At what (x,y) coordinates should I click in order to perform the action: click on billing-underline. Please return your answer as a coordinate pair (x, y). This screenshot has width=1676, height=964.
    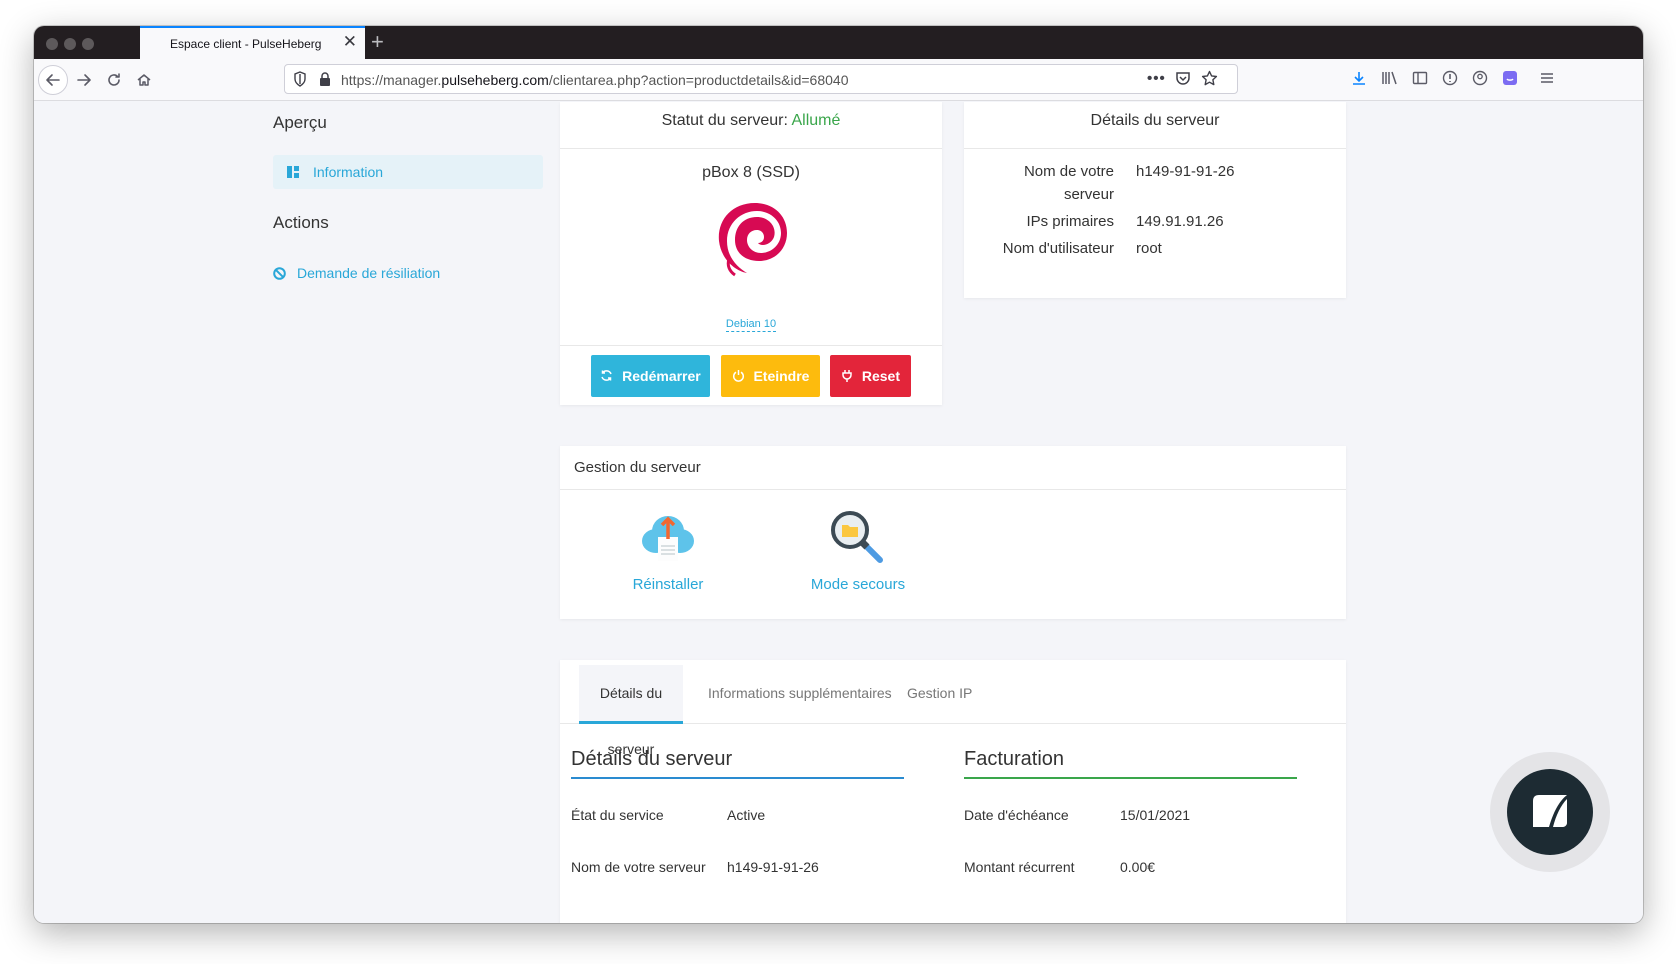
    Looking at the image, I should click on (1130, 778).